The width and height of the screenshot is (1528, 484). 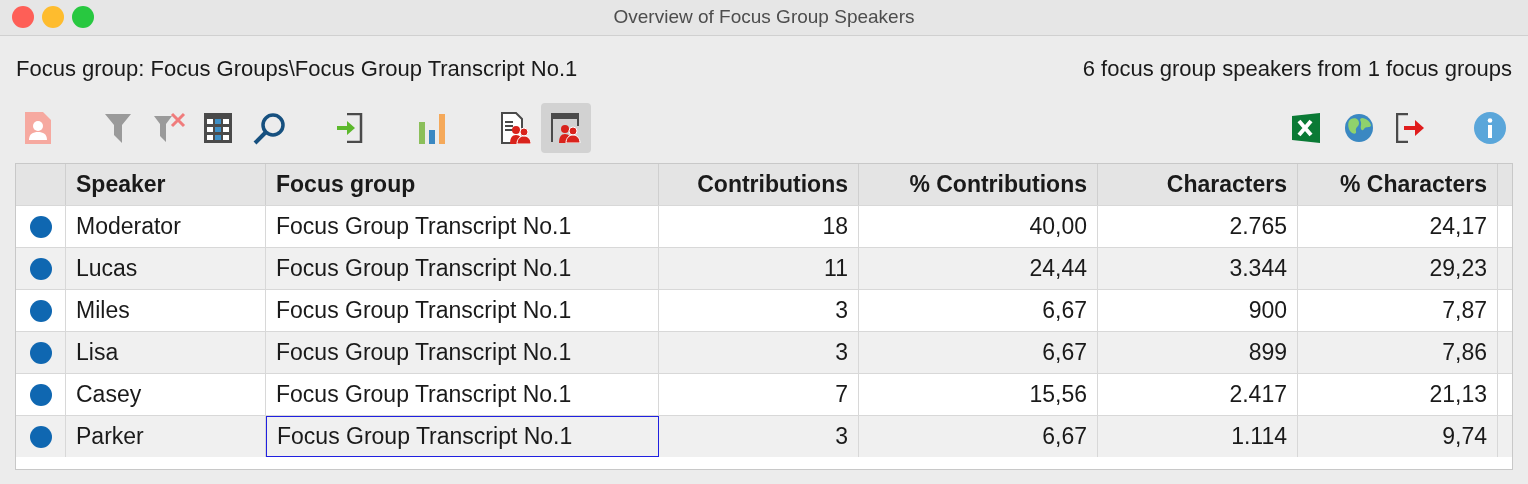 What do you see at coordinates (1398, 436) in the screenshot?
I see `table-cell: 9,74` at bounding box center [1398, 436].